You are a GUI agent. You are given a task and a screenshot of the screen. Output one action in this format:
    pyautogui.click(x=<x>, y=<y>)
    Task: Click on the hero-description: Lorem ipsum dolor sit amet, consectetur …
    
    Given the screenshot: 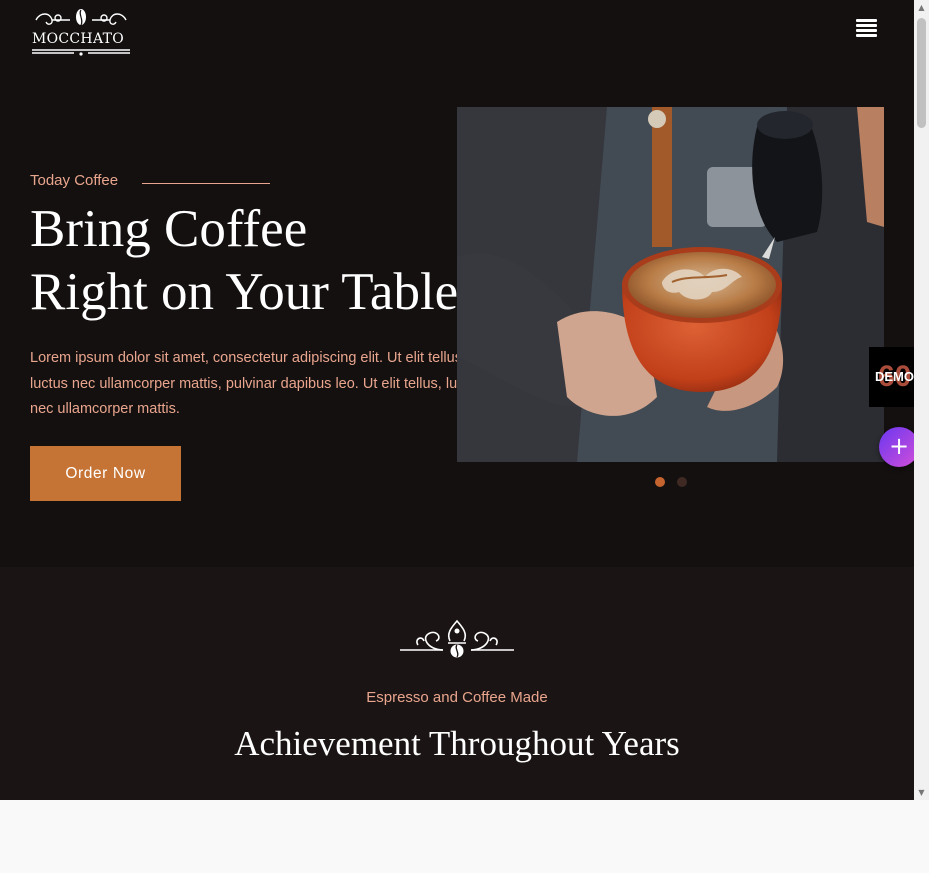 What is the action you would take?
    pyautogui.click(x=257, y=383)
    